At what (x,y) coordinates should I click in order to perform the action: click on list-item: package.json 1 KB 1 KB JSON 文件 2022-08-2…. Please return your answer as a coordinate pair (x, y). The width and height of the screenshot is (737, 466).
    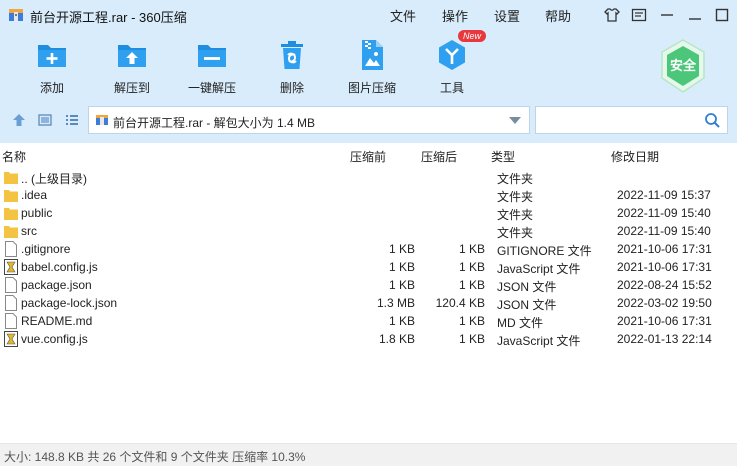
    Looking at the image, I should click on (368, 285).